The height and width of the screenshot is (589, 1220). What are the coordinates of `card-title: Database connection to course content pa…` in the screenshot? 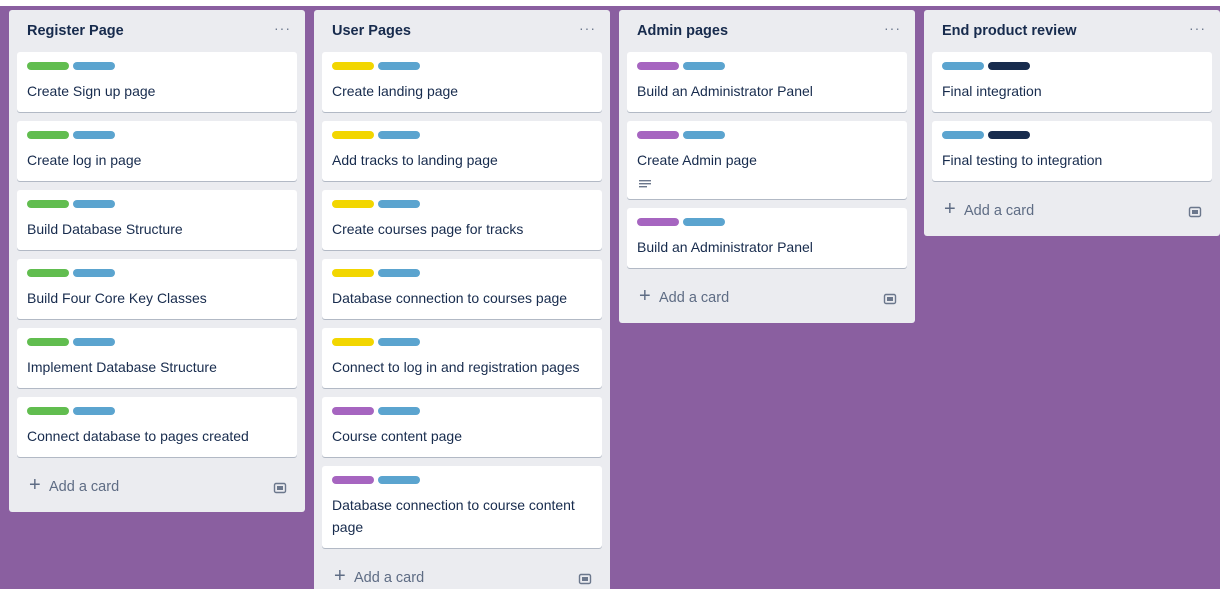 It's located at (453, 516).